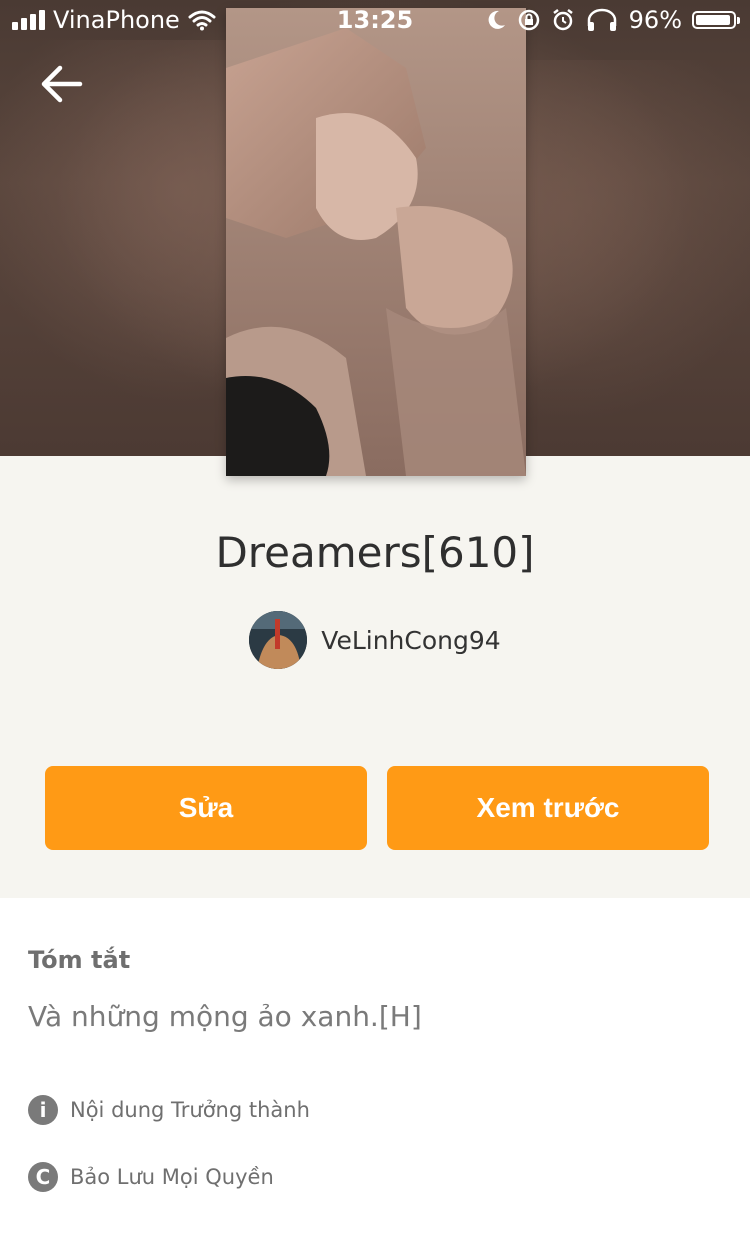 The height and width of the screenshot is (1238, 750). I want to click on back-arrow-icon, so click(64, 86).